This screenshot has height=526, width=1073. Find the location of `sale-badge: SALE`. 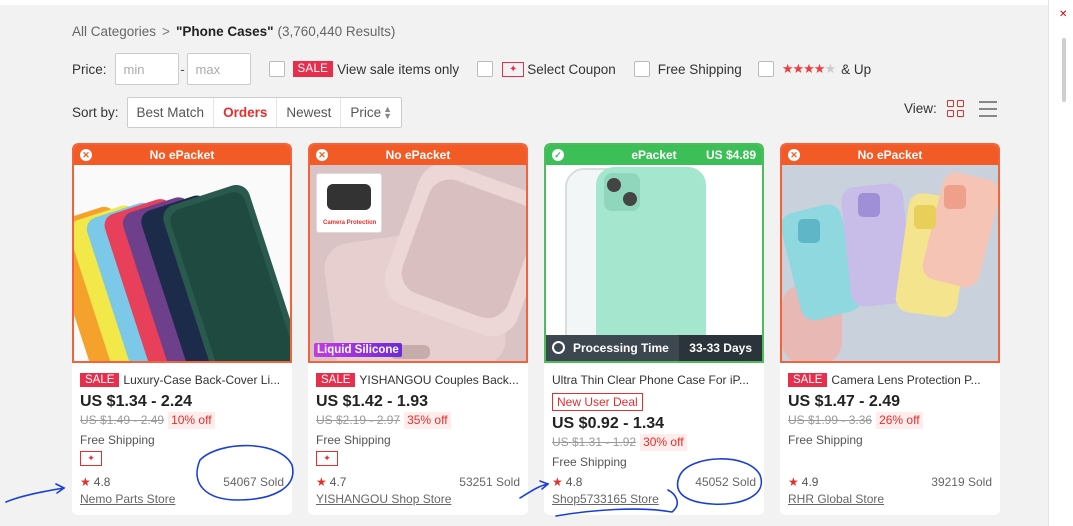

sale-badge: SALE is located at coordinates (313, 69).